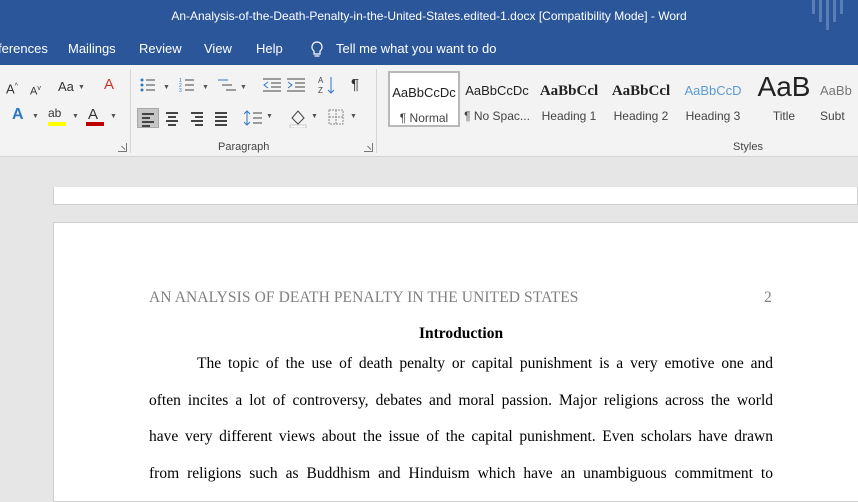  Describe the element at coordinates (218, 48) in the screenshot. I see `tab-view: View` at that location.